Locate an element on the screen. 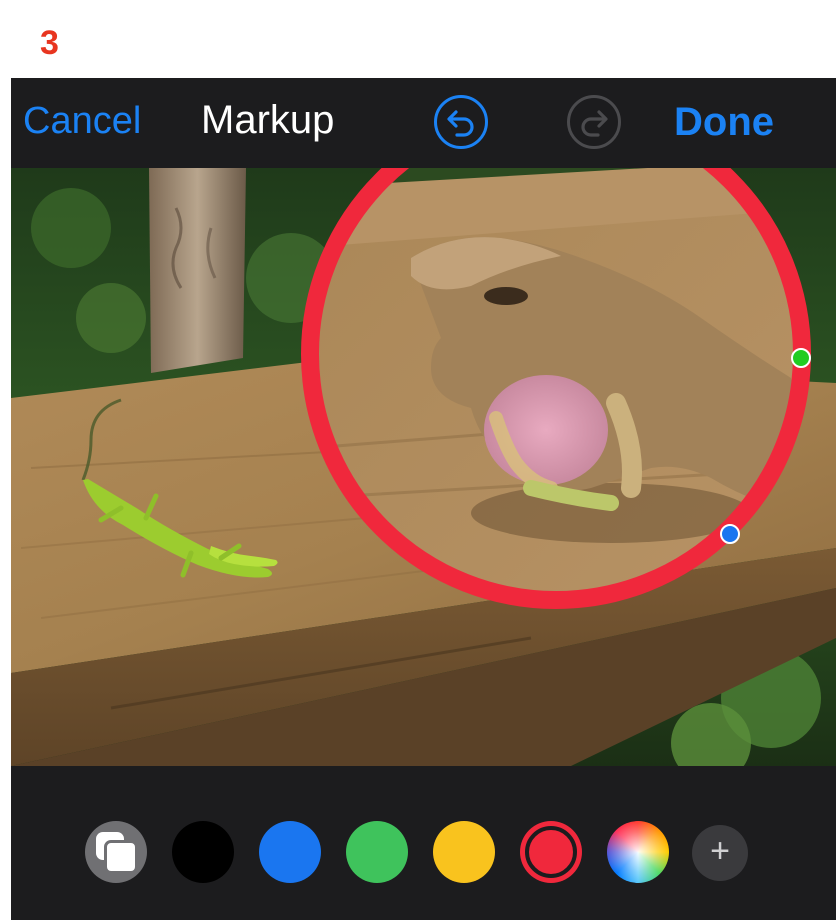 The height and width of the screenshot is (920, 836). cancel-button: Cancel is located at coordinates (82, 121).